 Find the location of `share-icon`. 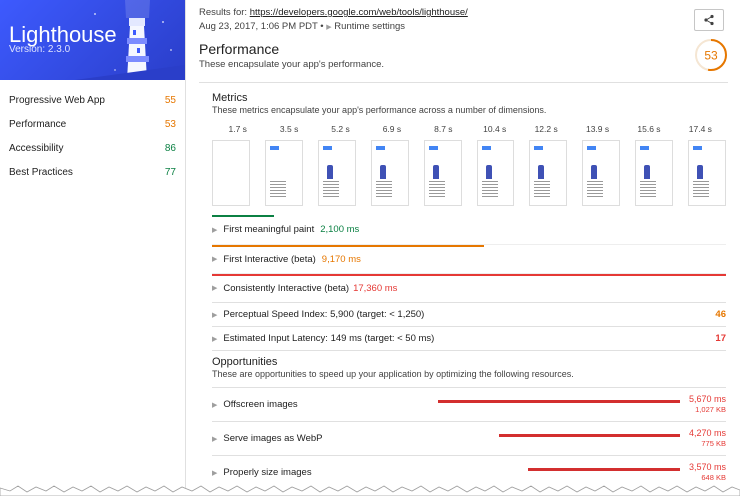

share-icon is located at coordinates (709, 20).